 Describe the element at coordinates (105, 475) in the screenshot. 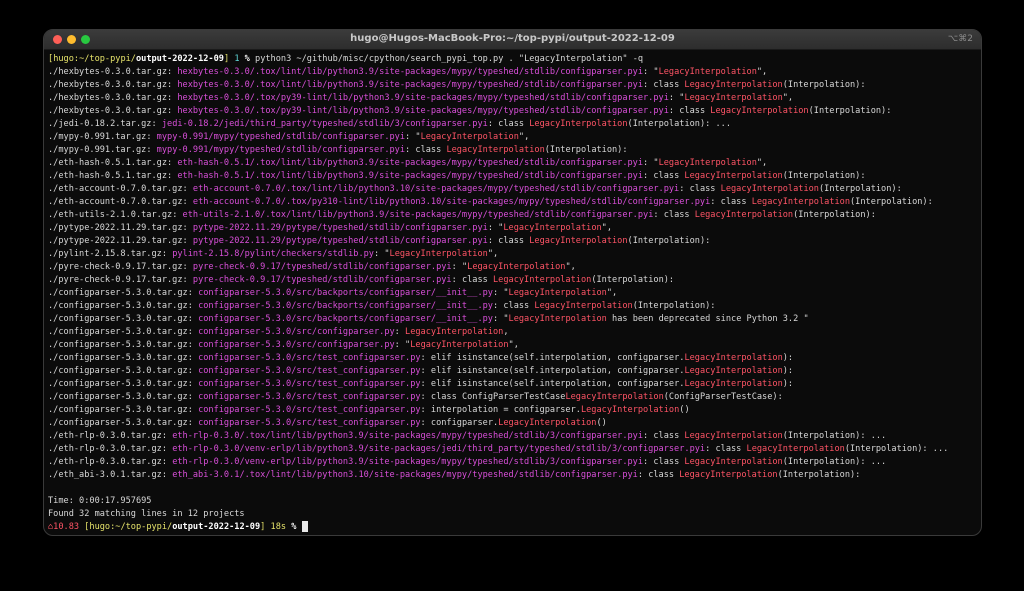

I see `result-package: ./eth_abi-3.0.1.tar.gz` at that location.